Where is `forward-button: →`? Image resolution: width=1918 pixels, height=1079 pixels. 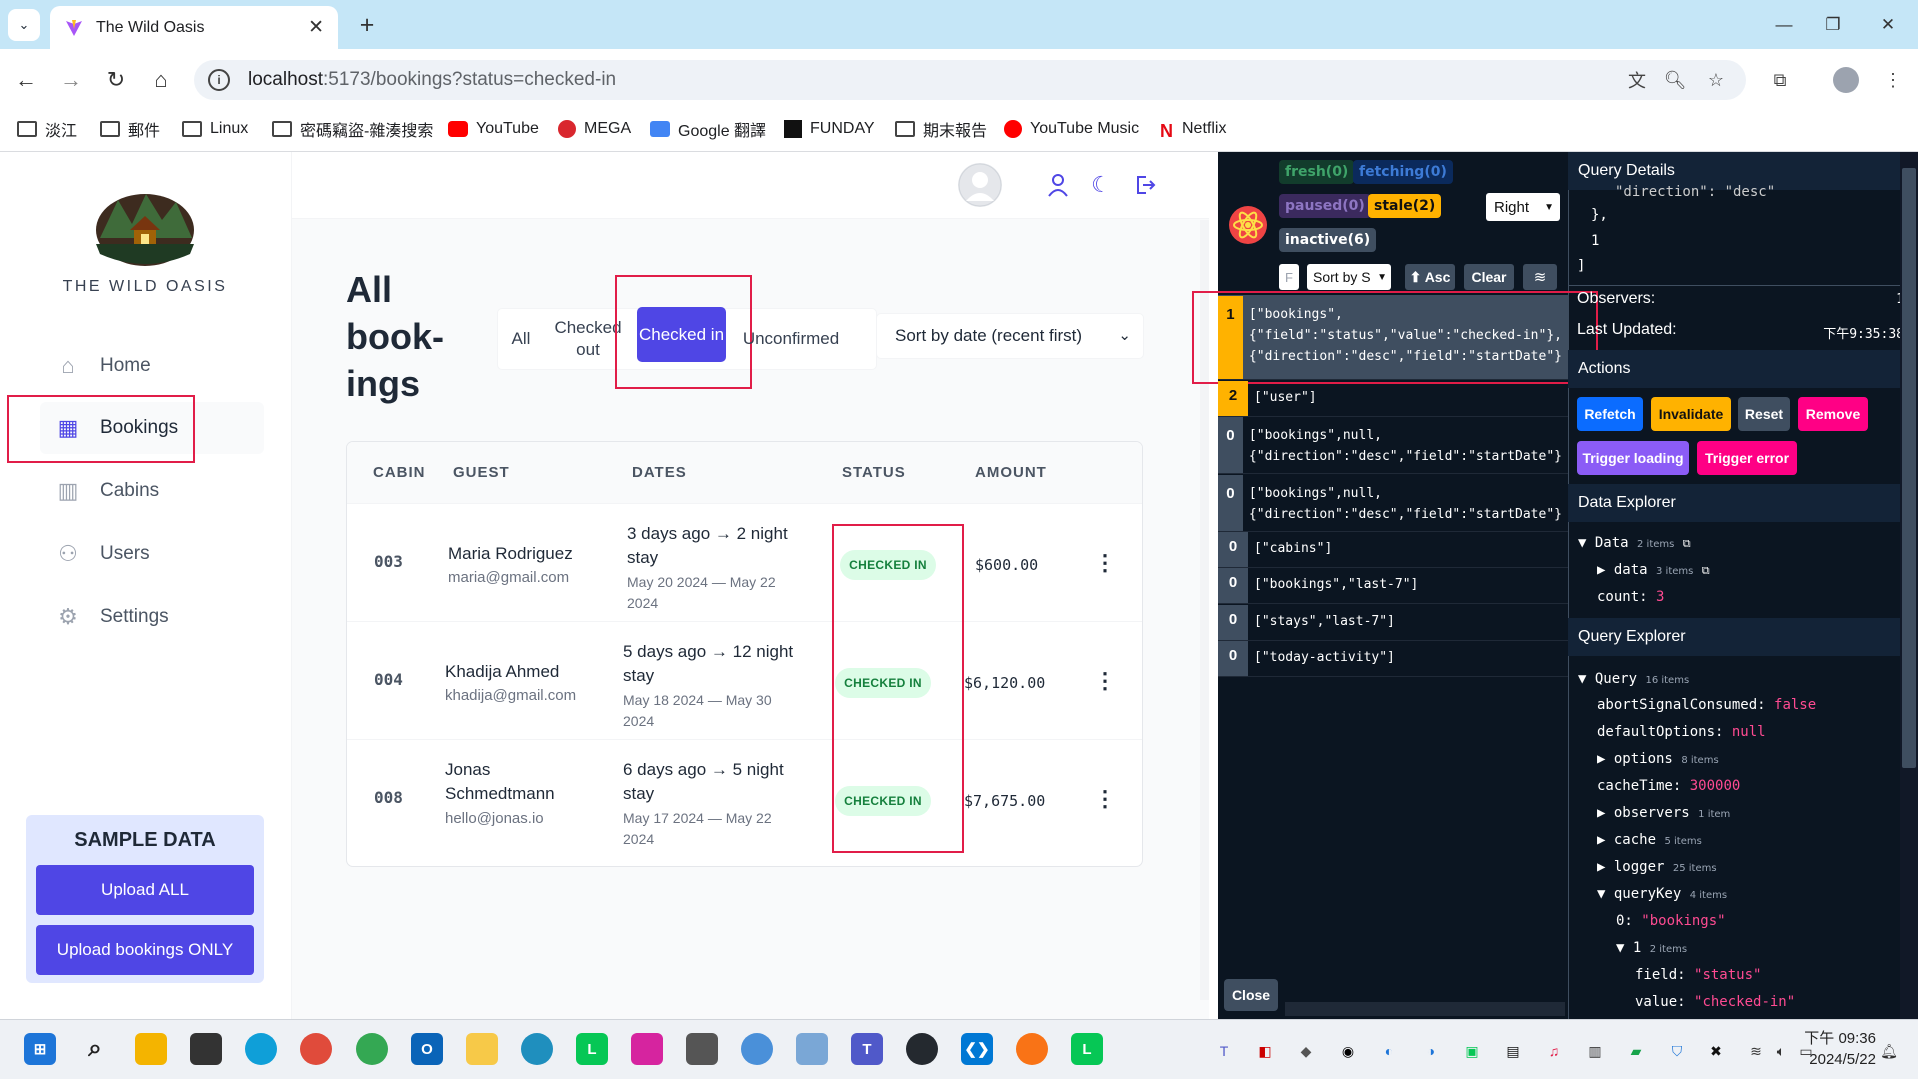
forward-button: → is located at coordinates (71, 80).